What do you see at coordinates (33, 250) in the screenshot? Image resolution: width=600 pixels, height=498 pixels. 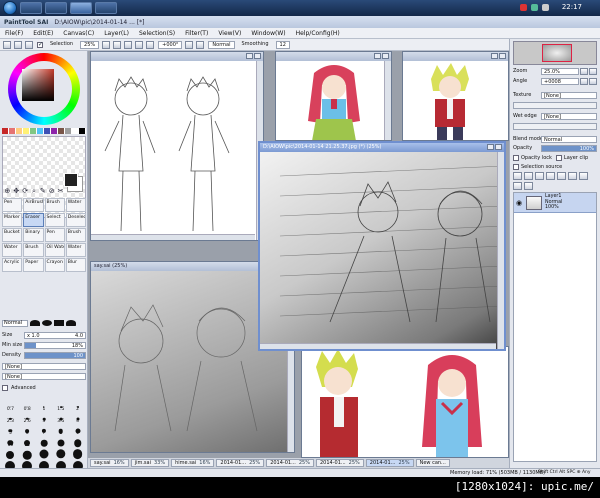 I see `brush-tool-brush: Brush` at bounding box center [33, 250].